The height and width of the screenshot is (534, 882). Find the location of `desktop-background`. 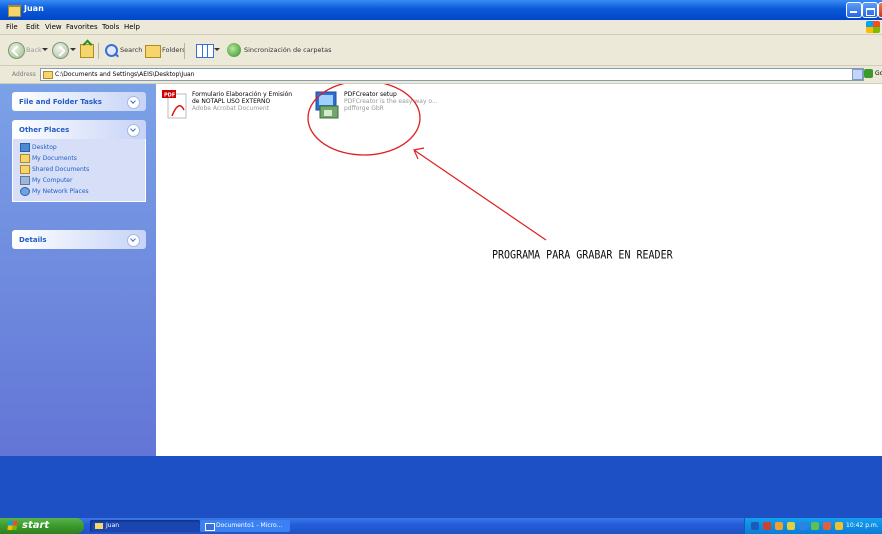

desktop-background is located at coordinates (441, 487).